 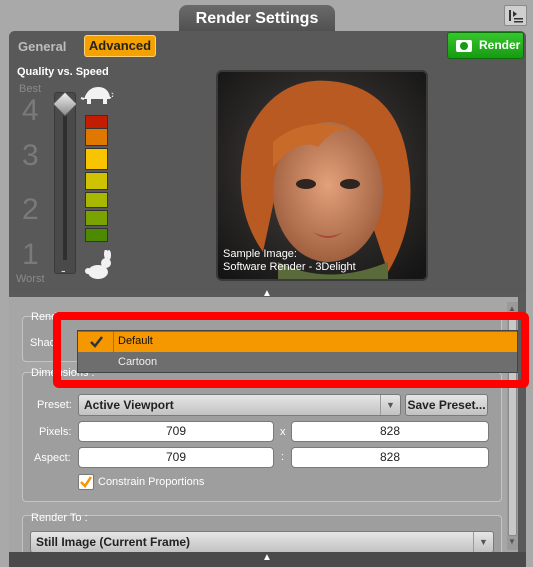 I want to click on quality-speed-label: Quality vs. Speed, so click(x=63, y=72).